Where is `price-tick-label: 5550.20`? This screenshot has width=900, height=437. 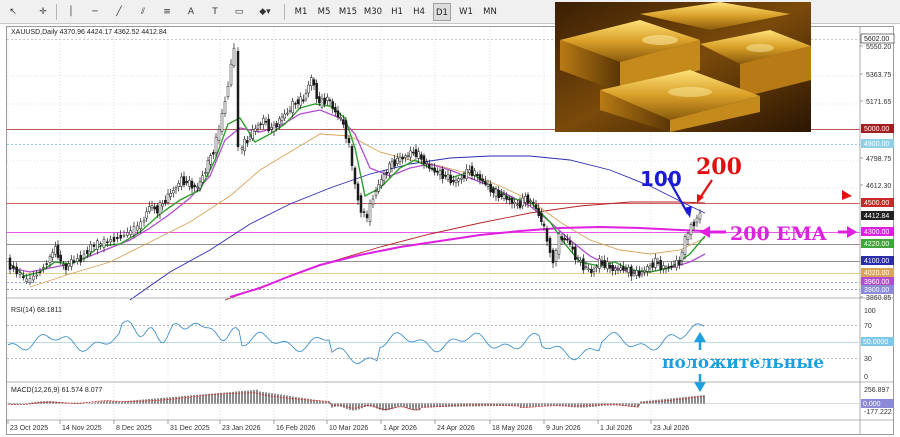 price-tick-label: 5550.20 is located at coordinates (878, 47).